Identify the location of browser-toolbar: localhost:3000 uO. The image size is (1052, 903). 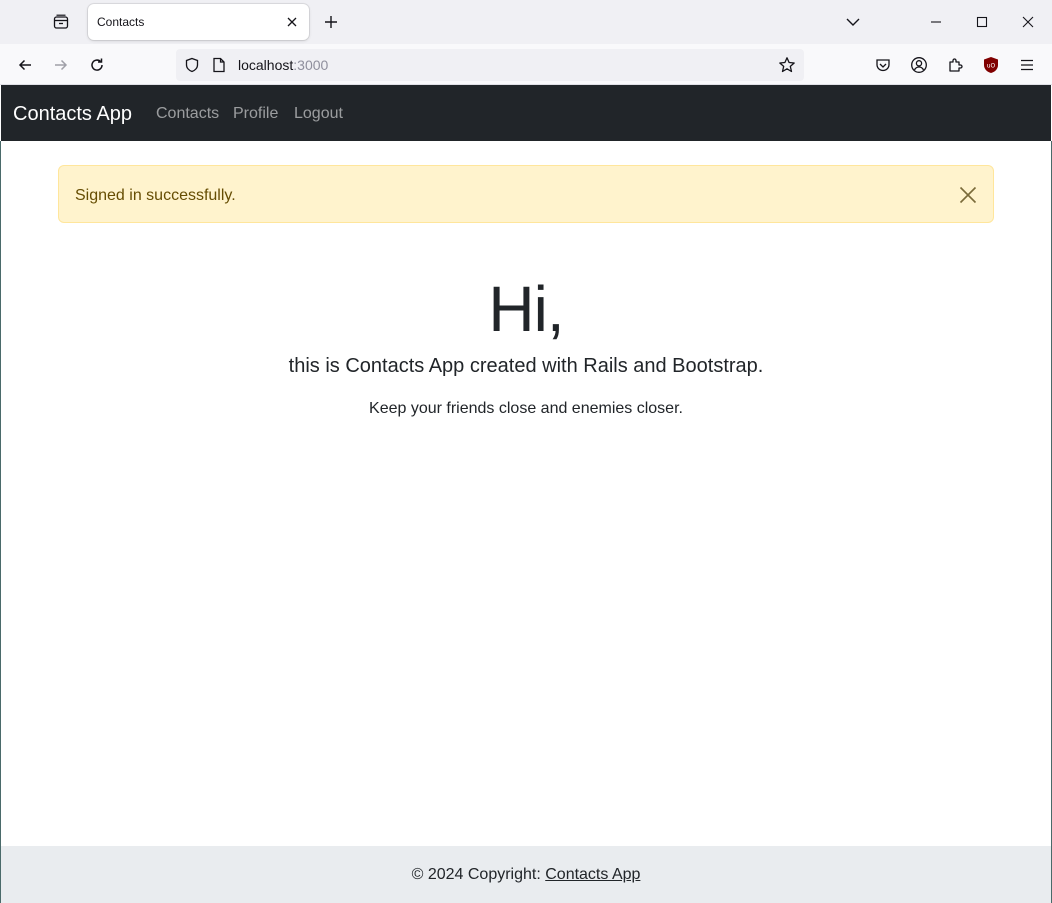
(526, 64).